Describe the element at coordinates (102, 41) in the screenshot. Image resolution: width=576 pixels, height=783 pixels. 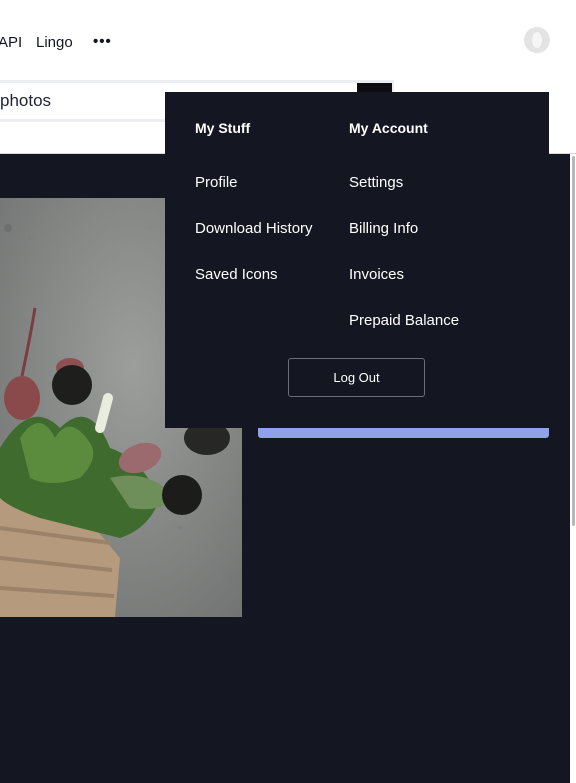
I see `more-horizontal-icon: •••` at that location.